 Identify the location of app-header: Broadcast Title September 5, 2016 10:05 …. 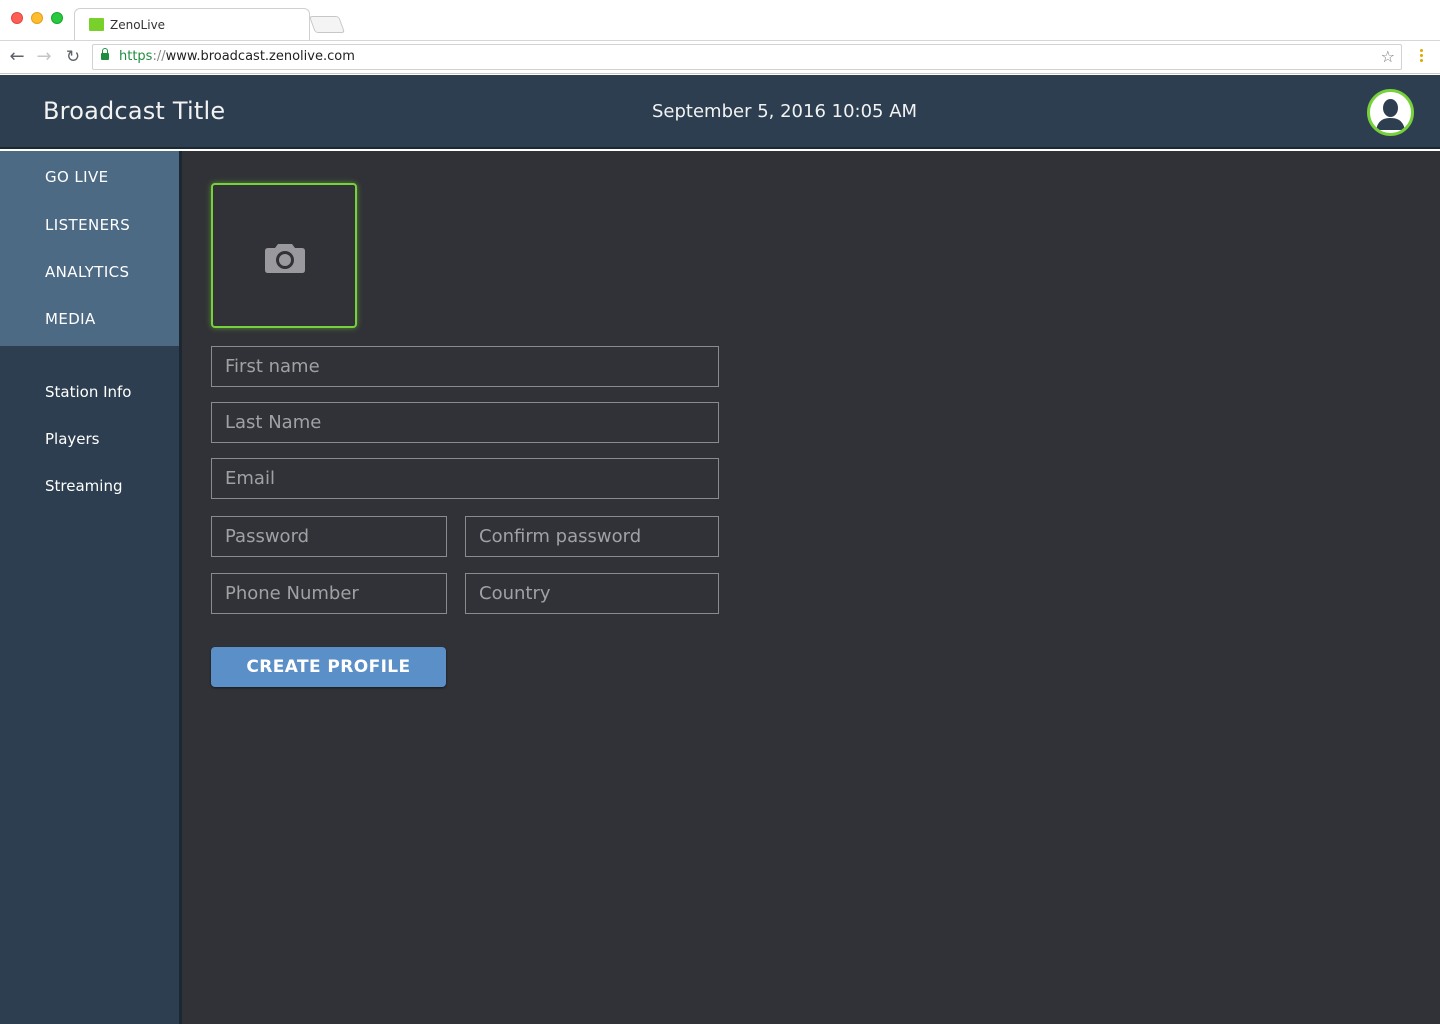
(720, 112).